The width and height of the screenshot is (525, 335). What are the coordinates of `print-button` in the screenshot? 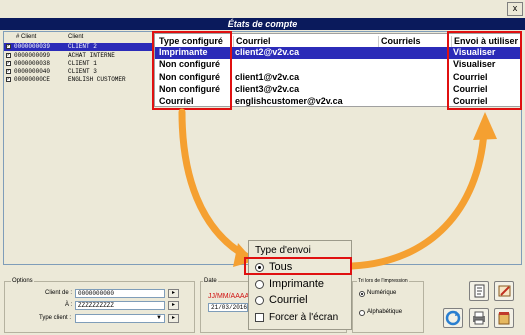 It's located at (479, 318).